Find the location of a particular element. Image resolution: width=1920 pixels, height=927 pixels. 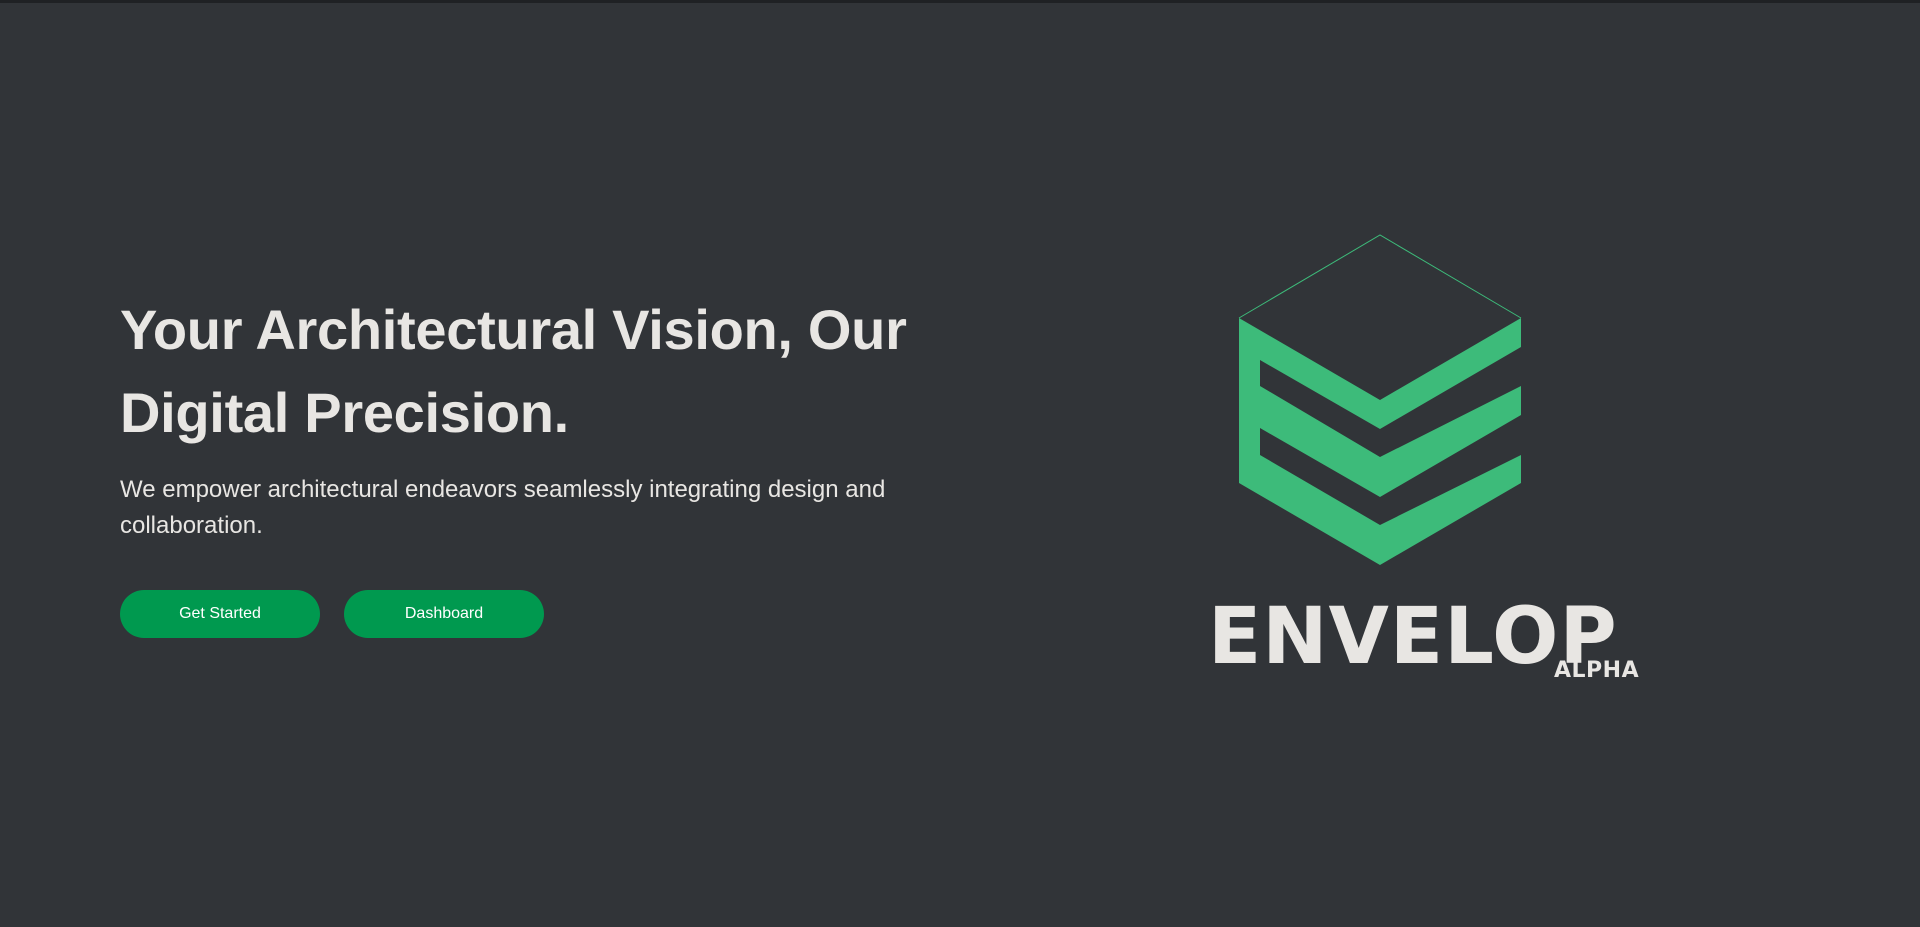

headline-line-1: Your Architectural Vision, Our is located at coordinates (513, 329).